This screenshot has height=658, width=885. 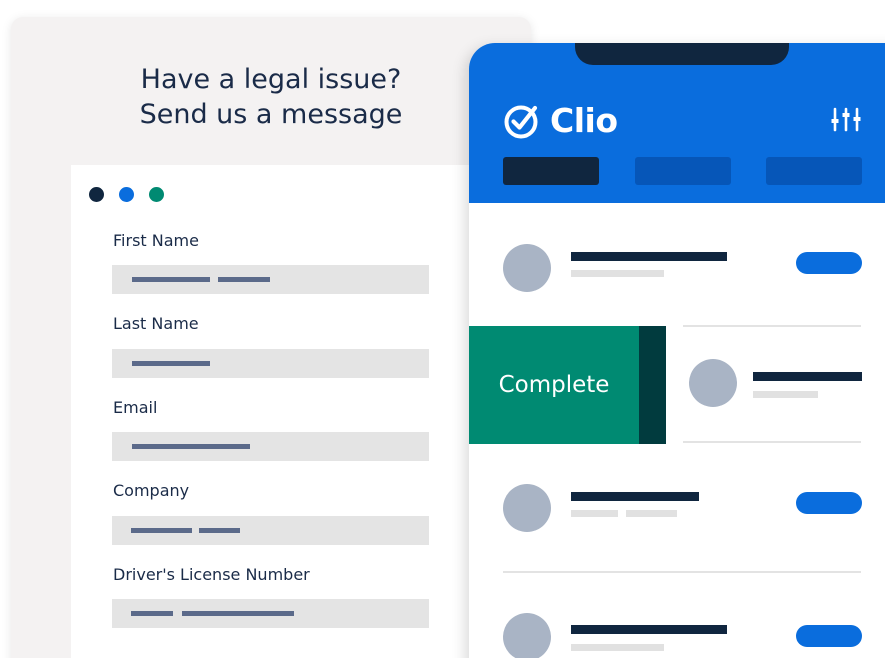 I want to click on brand-name: Clio, so click(x=584, y=120).